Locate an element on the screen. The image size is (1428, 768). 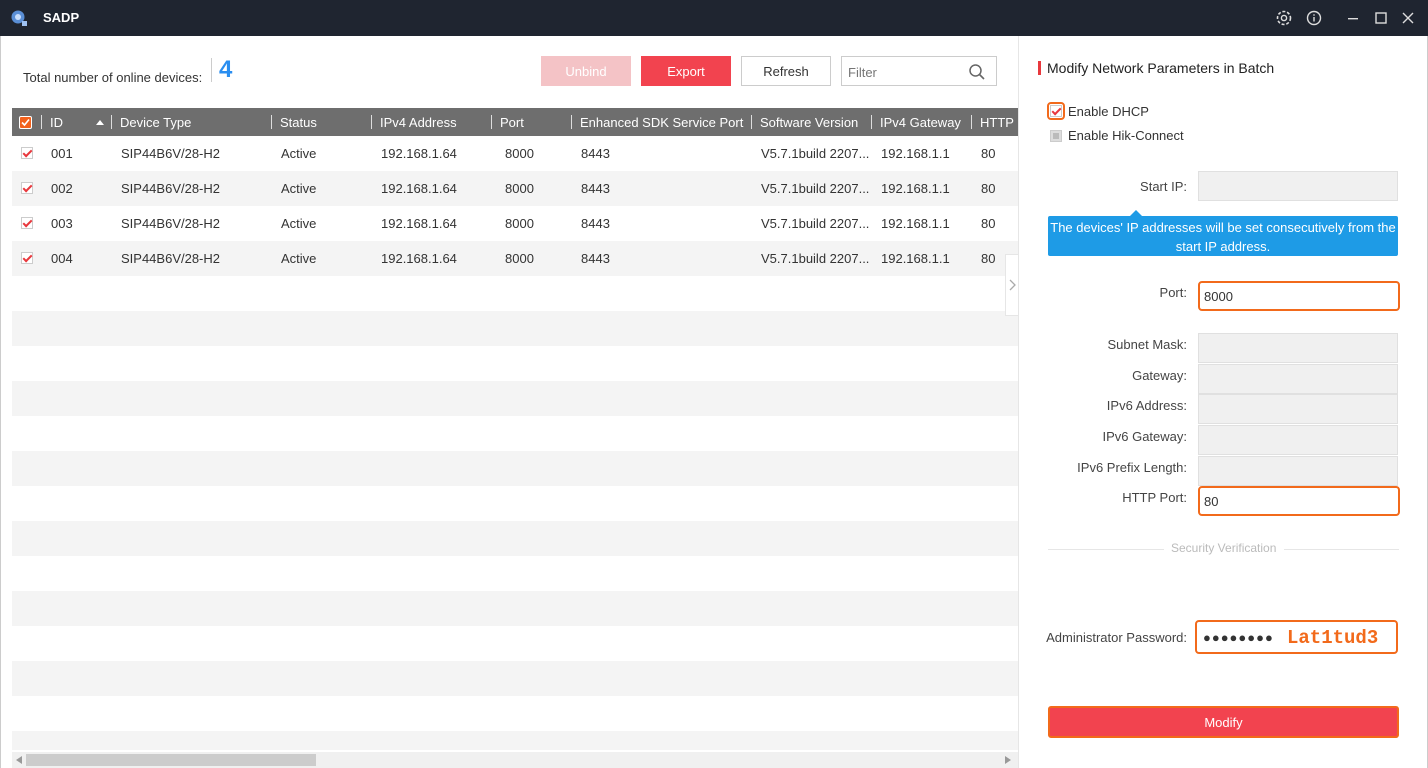
select-all-checkbox is located at coordinates (25, 122).